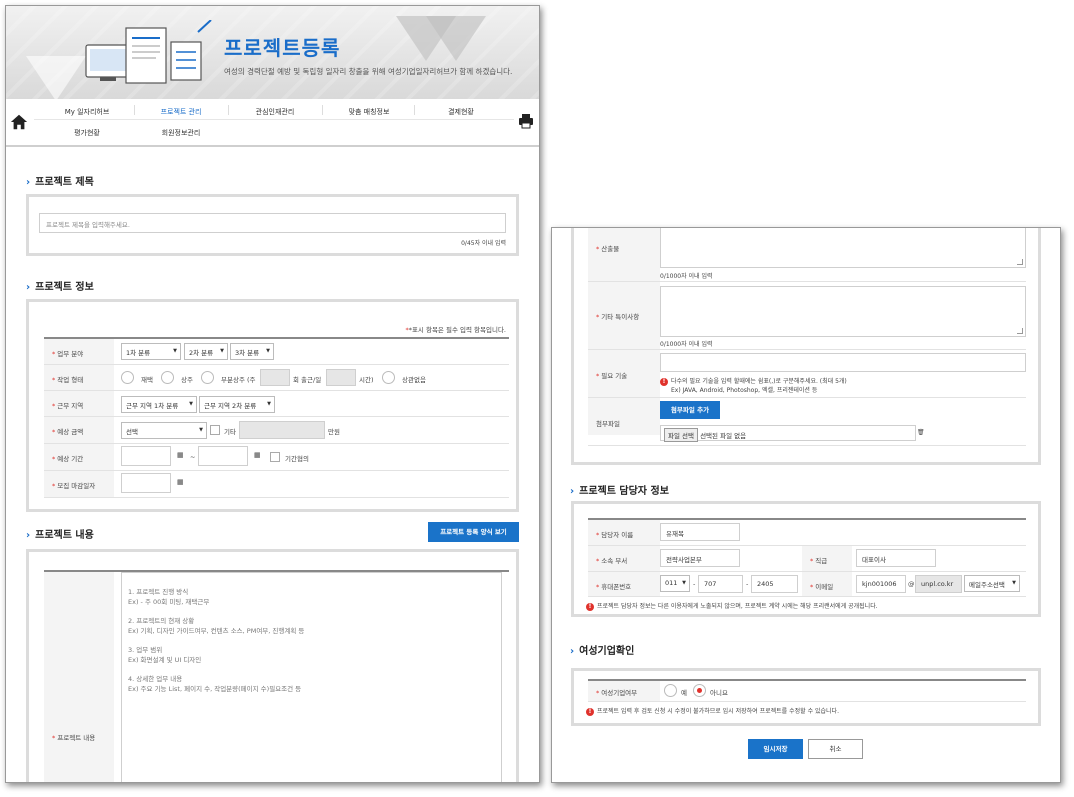  What do you see at coordinates (700, 532) in the screenshot?
I see `manager-name-input: 유재복` at bounding box center [700, 532].